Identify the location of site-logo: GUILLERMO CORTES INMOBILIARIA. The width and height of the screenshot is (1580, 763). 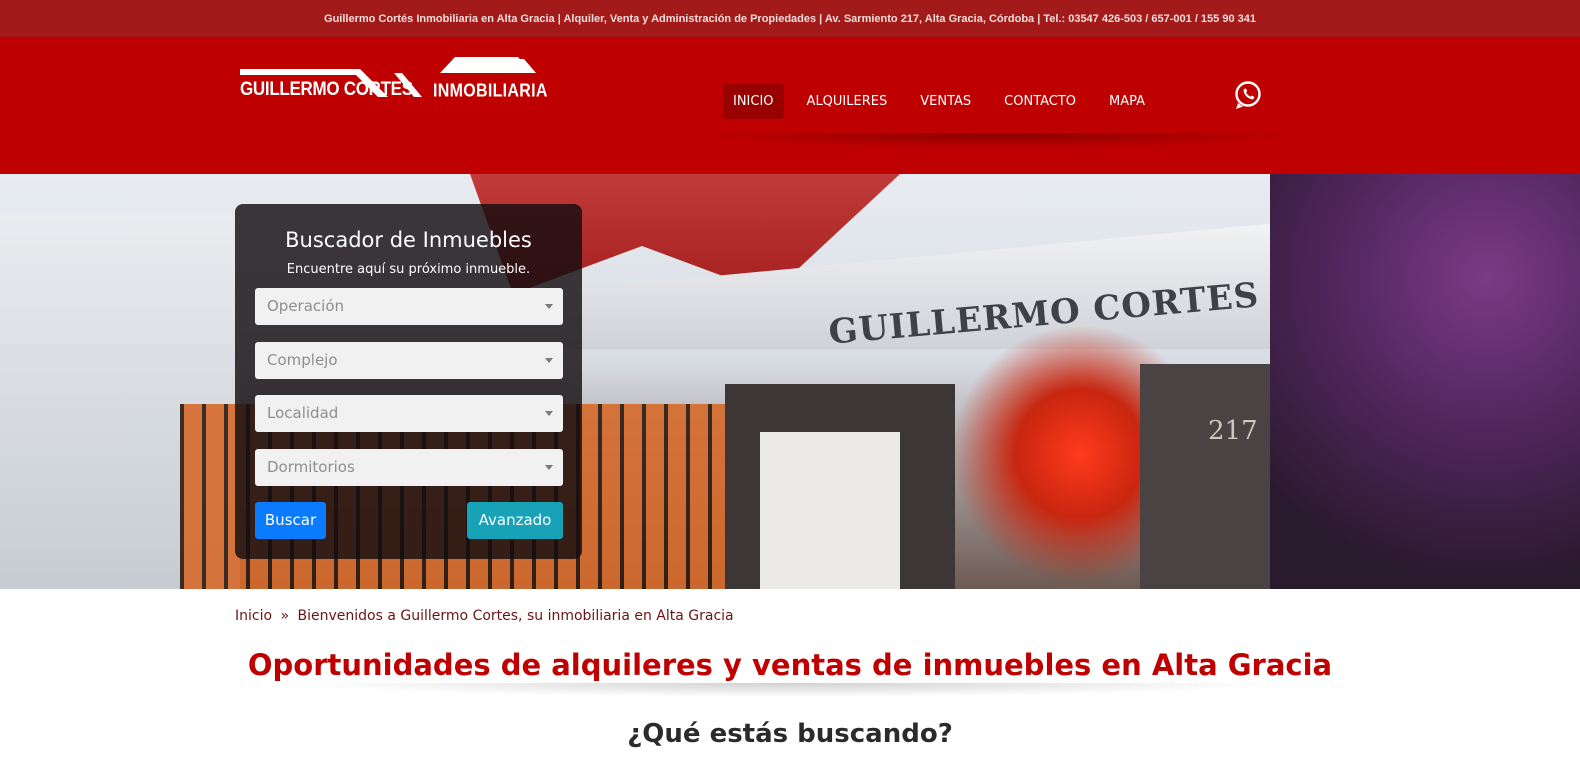
(393, 80).